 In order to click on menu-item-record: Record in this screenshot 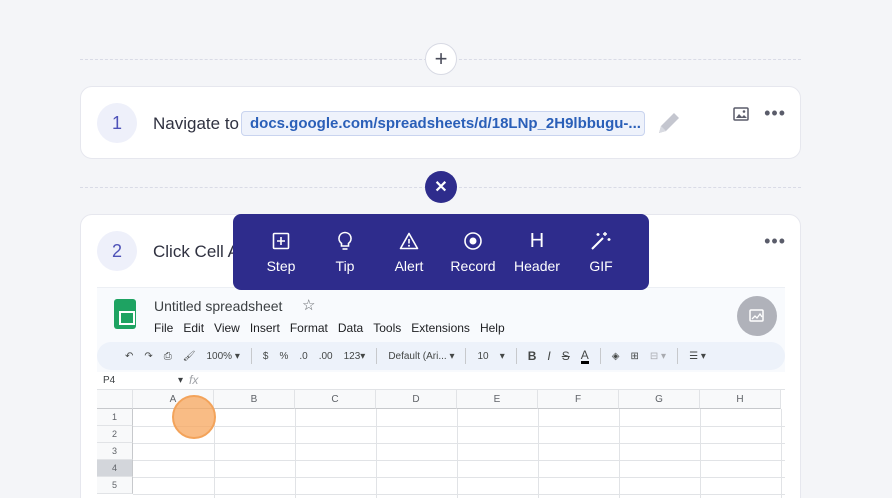, I will do `click(473, 252)`.